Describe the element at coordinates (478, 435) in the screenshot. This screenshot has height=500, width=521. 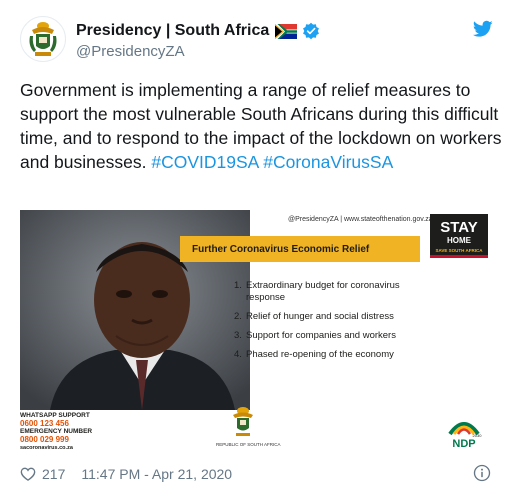
I see `ndp-year: 2030` at that location.